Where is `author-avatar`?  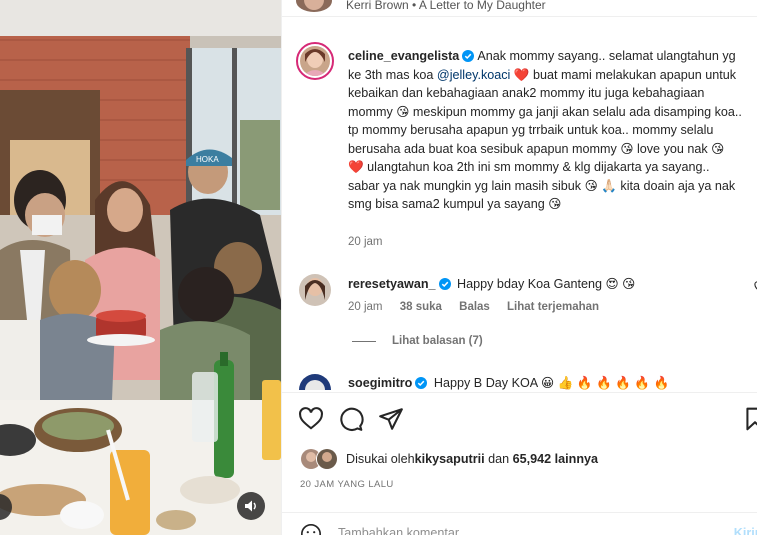 author-avatar is located at coordinates (315, 61).